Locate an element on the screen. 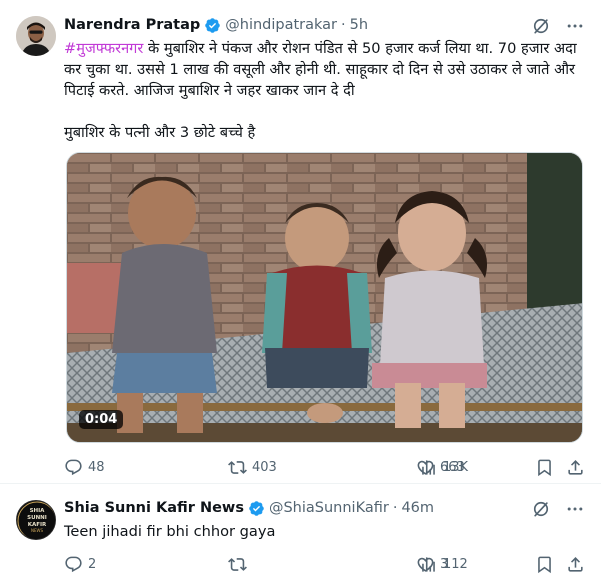 The height and width of the screenshot is (581, 601). views-button: 13K is located at coordinates (443, 467).